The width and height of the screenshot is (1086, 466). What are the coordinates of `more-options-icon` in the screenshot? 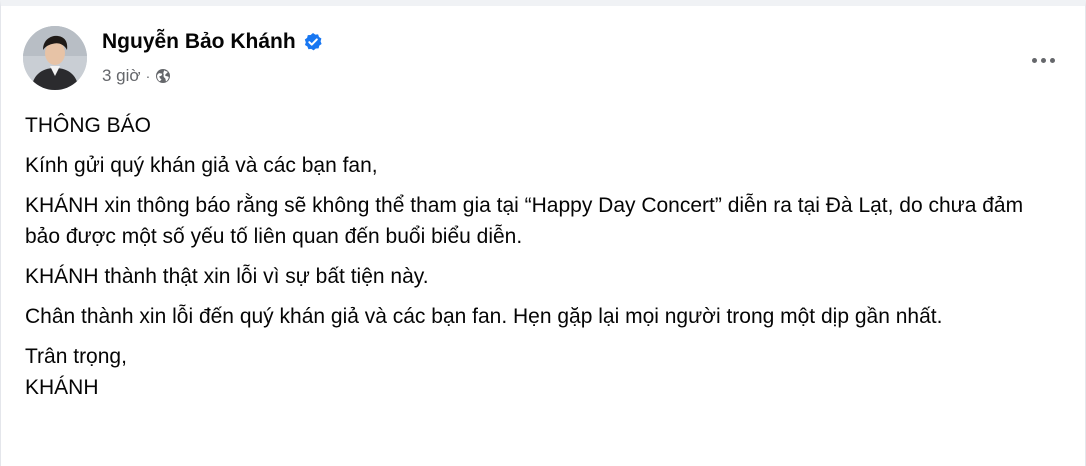 It's located at (1043, 60).